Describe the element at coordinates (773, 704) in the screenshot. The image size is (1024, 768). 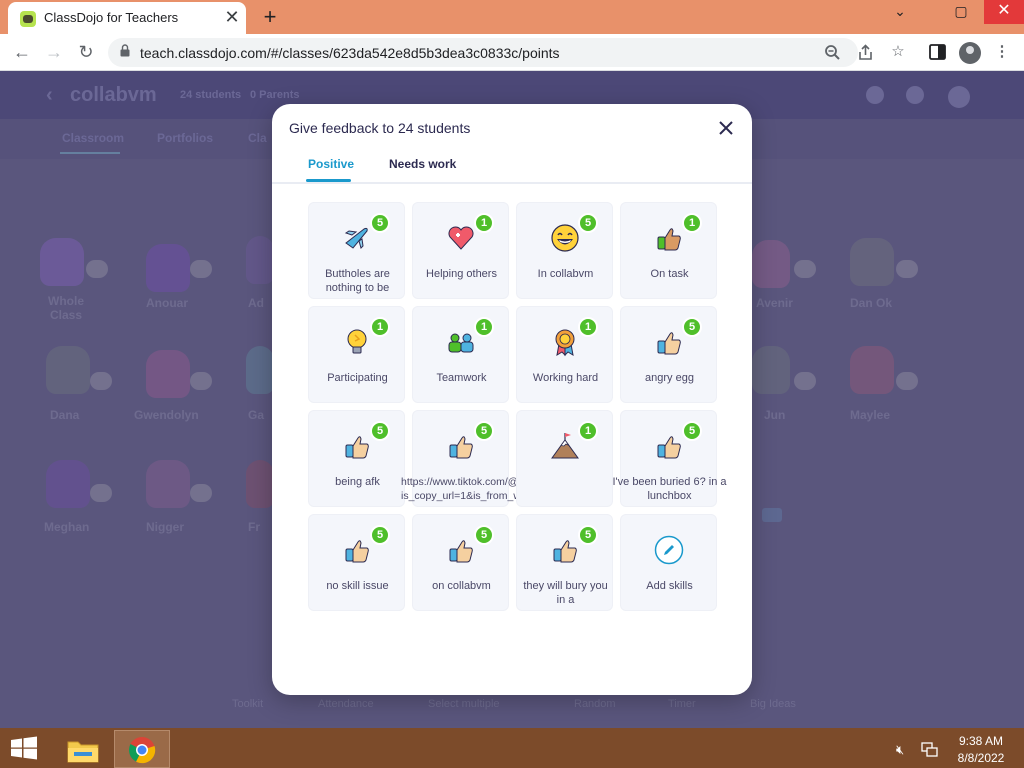
I see `footer-big-ideas: Big Ideas` at that location.